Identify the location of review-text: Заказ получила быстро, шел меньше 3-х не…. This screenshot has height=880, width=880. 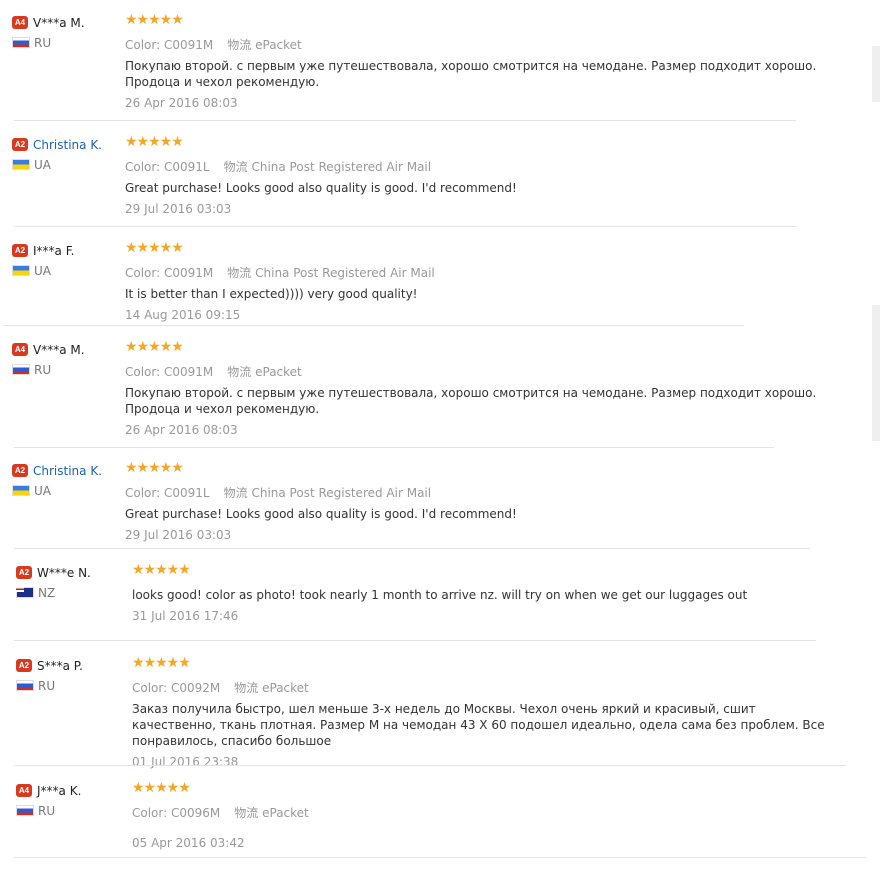
(478, 725).